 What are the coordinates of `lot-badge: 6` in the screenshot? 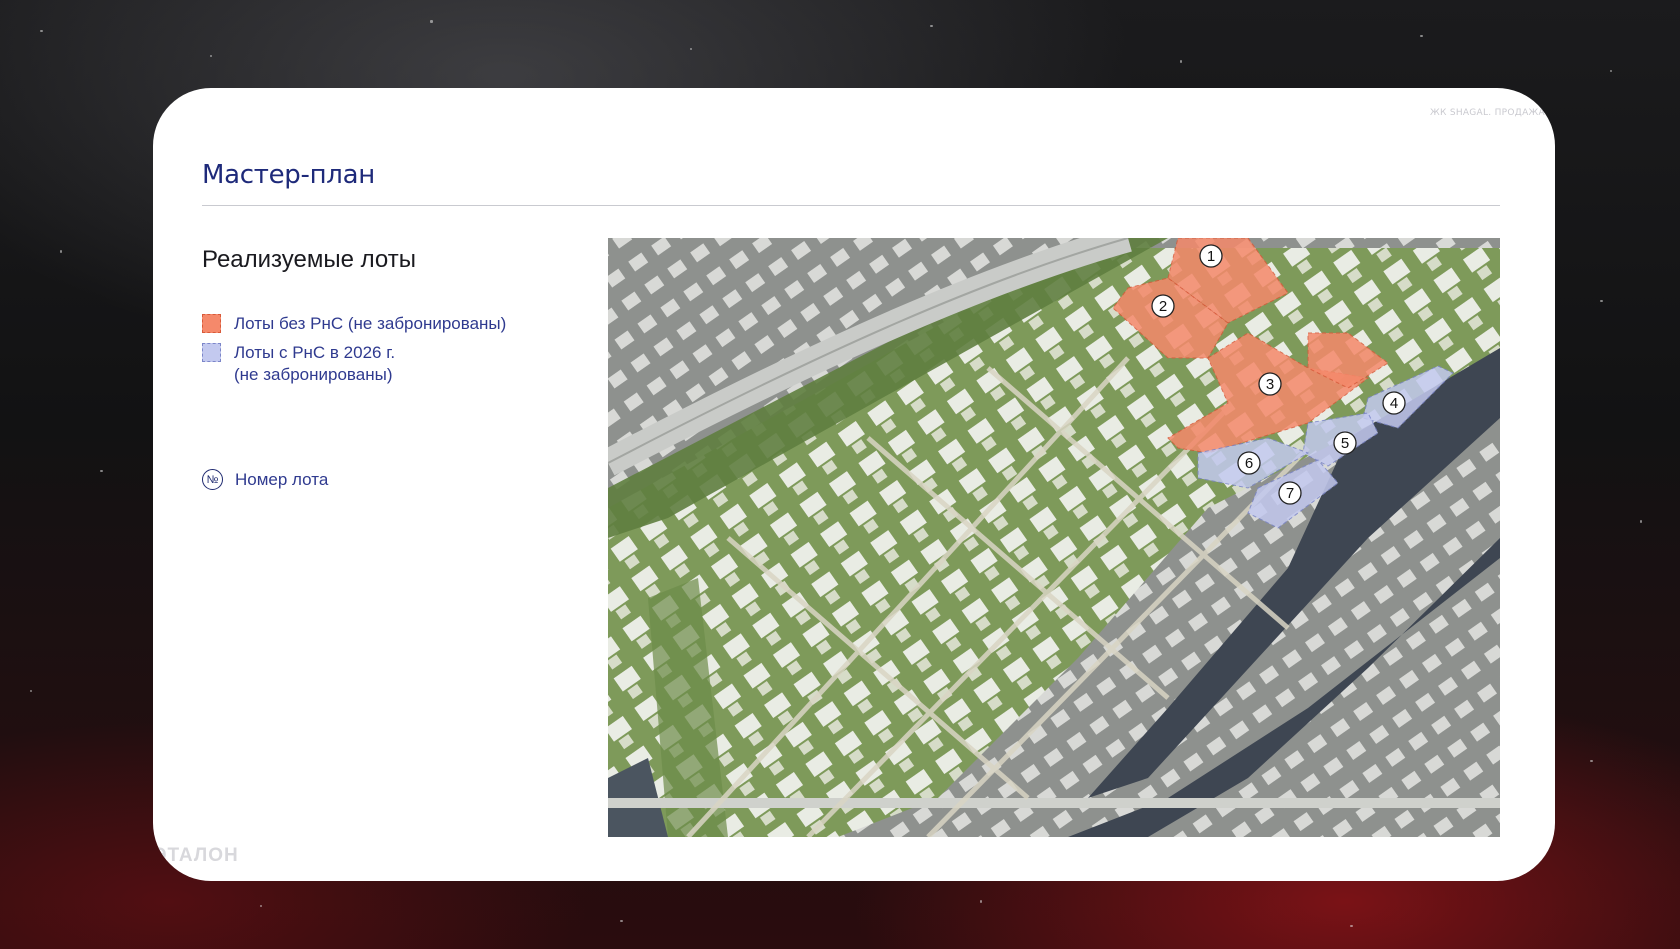 It's located at (1249, 463).